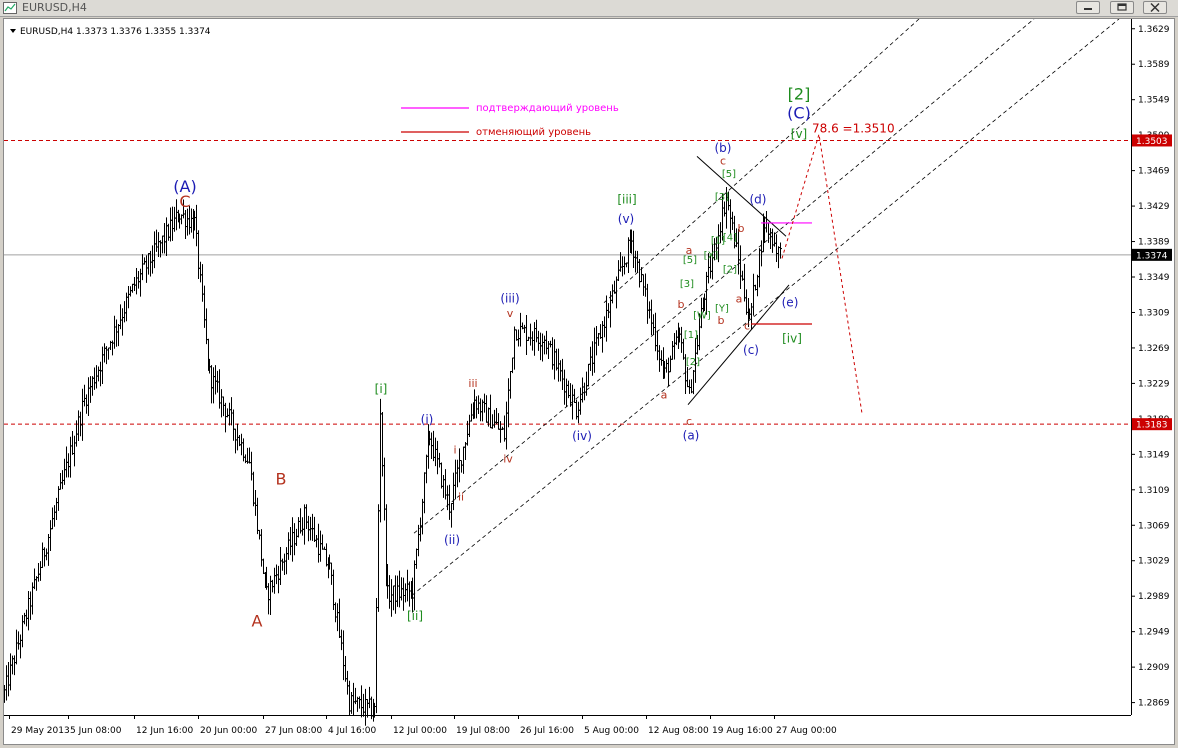 This screenshot has width=1178, height=748. Describe the element at coordinates (626, 199) in the screenshot. I see `wave-label: [iii]` at that location.